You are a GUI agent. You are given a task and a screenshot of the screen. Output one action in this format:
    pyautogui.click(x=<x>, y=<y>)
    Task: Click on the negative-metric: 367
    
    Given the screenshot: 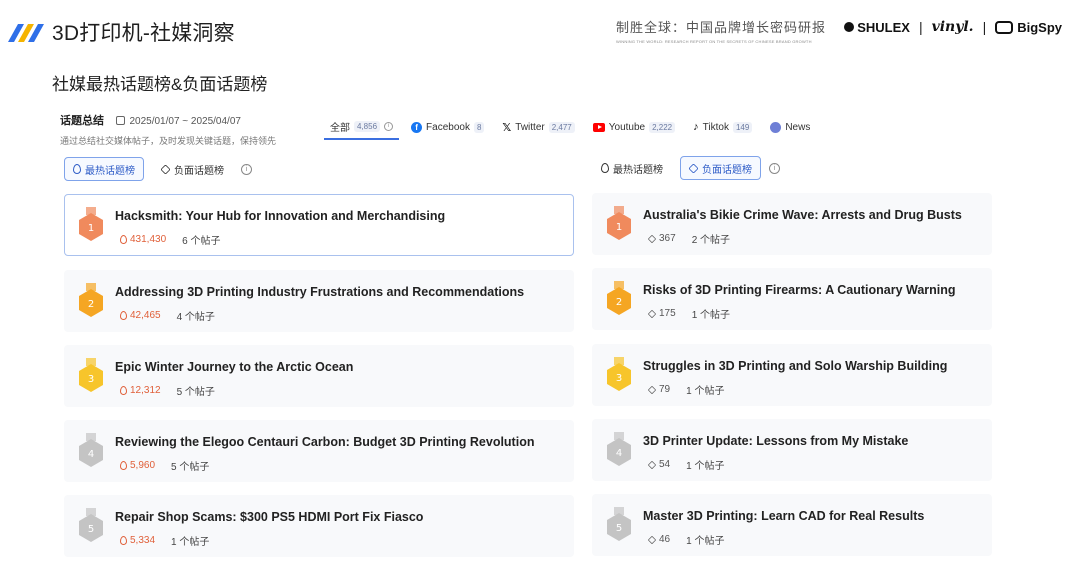 What is the action you would take?
    pyautogui.click(x=661, y=238)
    